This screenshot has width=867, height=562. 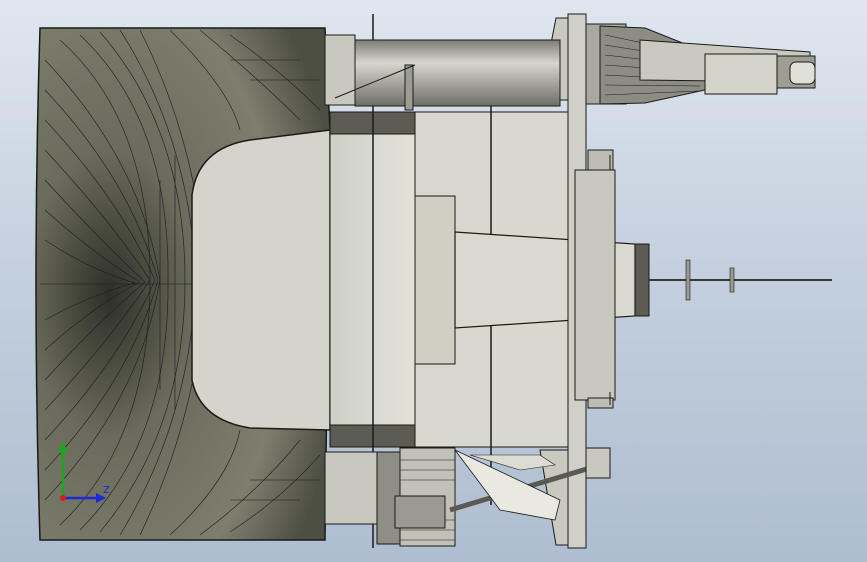 I want to click on x-axis-dot, so click(x=63, y=498).